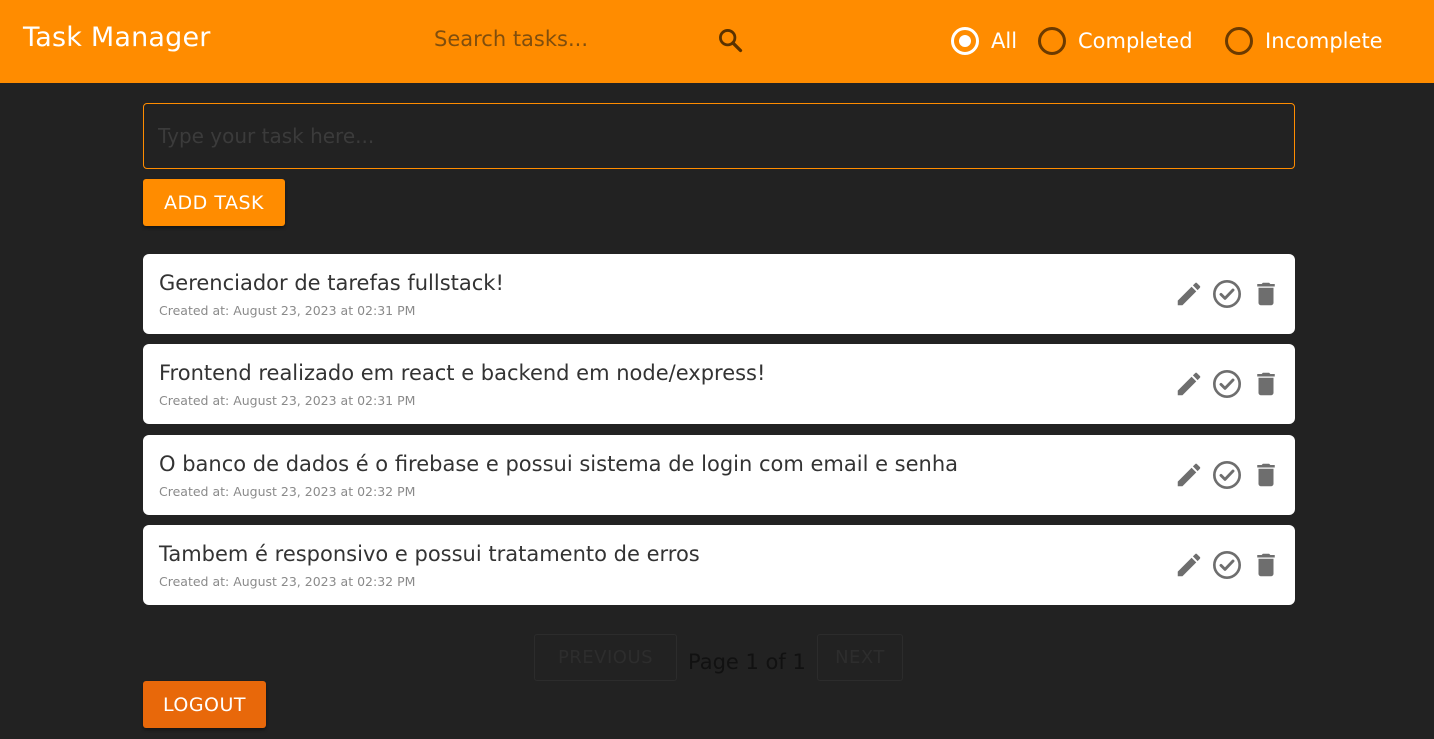 This screenshot has width=1434, height=739. I want to click on filter-completed-label: Completed, so click(1135, 41).